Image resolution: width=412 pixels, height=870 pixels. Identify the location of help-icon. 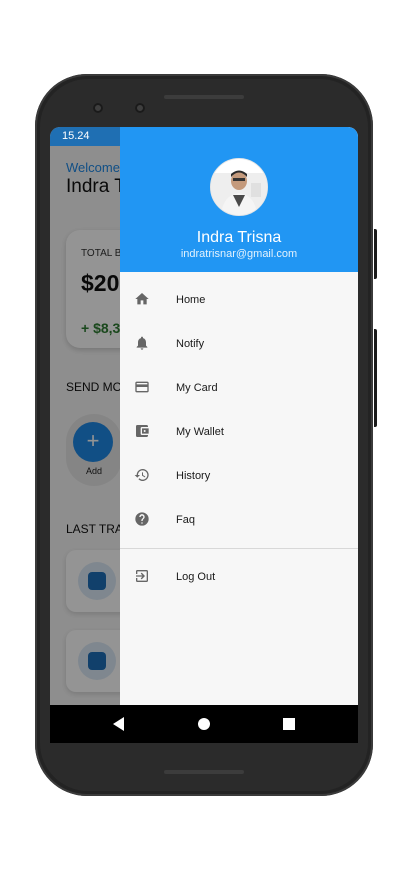
(142, 519).